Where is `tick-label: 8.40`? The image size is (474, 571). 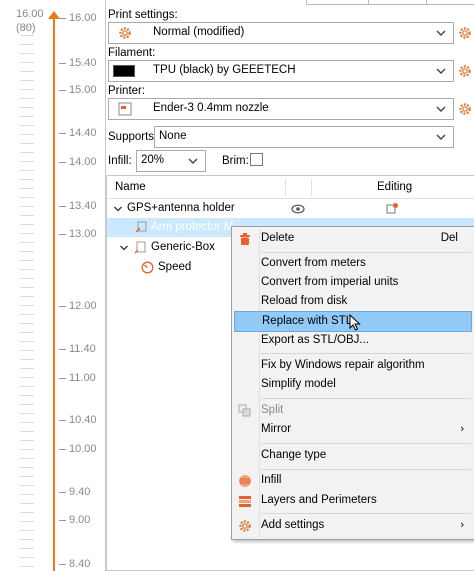 tick-label: 8.40 is located at coordinates (74, 564).